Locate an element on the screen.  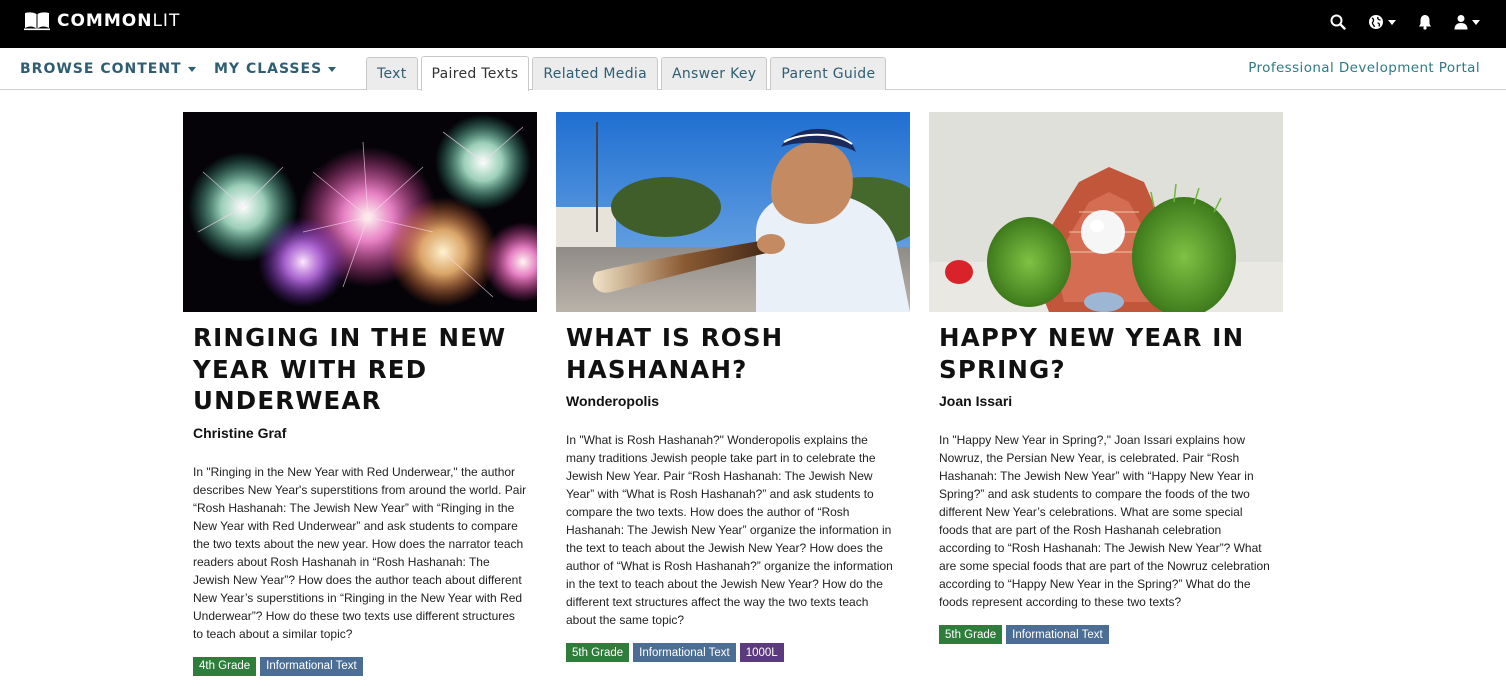
lexile-tag: 1000L is located at coordinates (761, 652).